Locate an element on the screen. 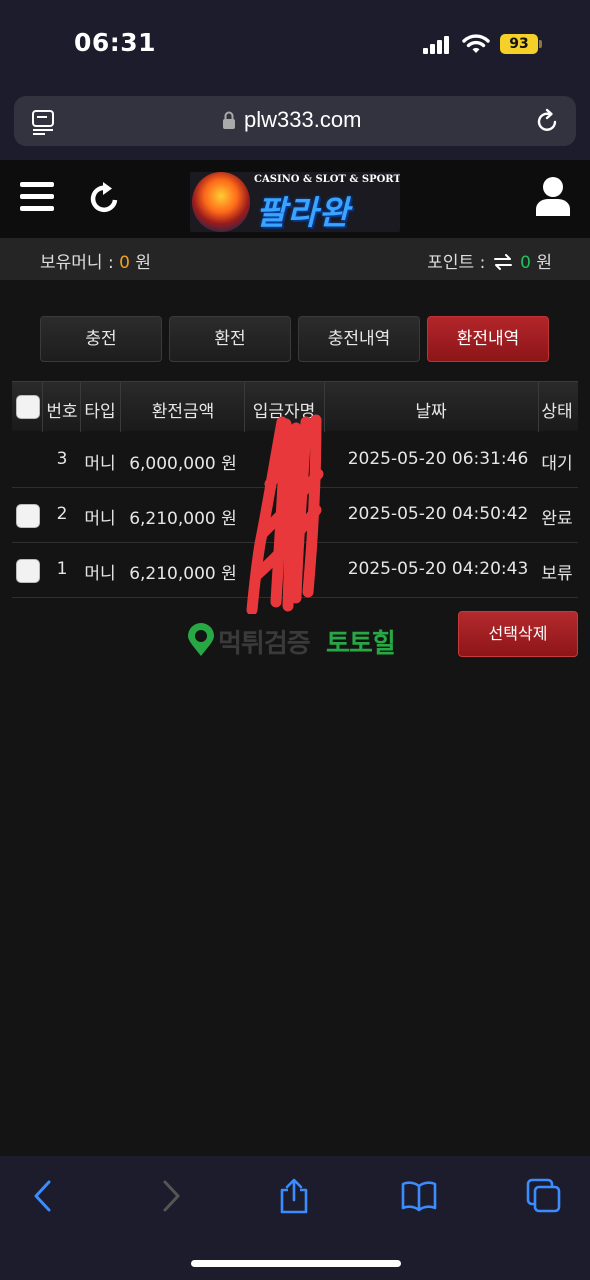 This screenshot has width=590, height=1280. points-unit: 원 is located at coordinates (544, 263).